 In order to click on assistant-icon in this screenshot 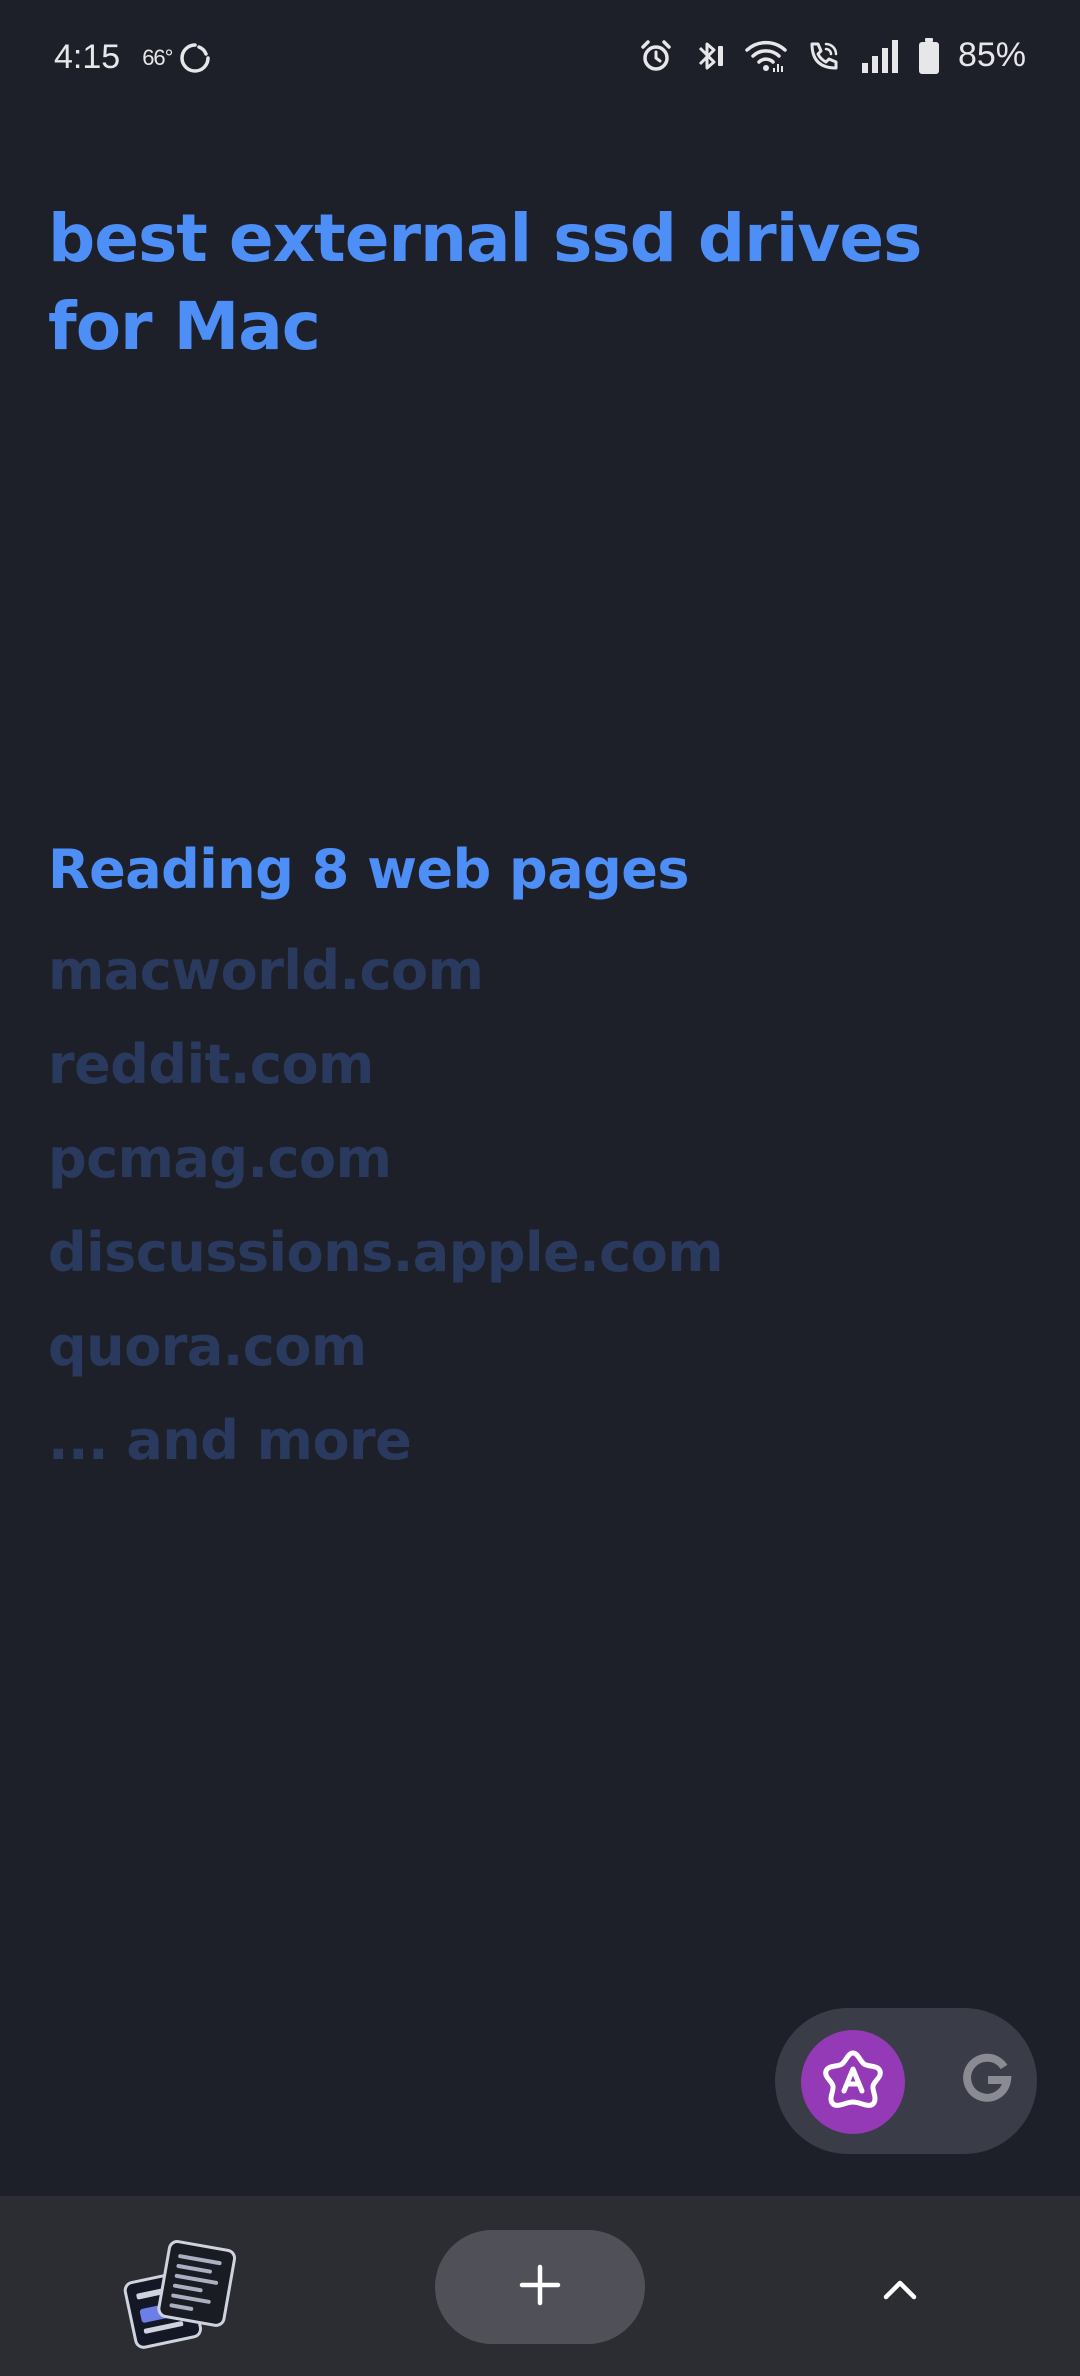, I will do `click(853, 2082)`.